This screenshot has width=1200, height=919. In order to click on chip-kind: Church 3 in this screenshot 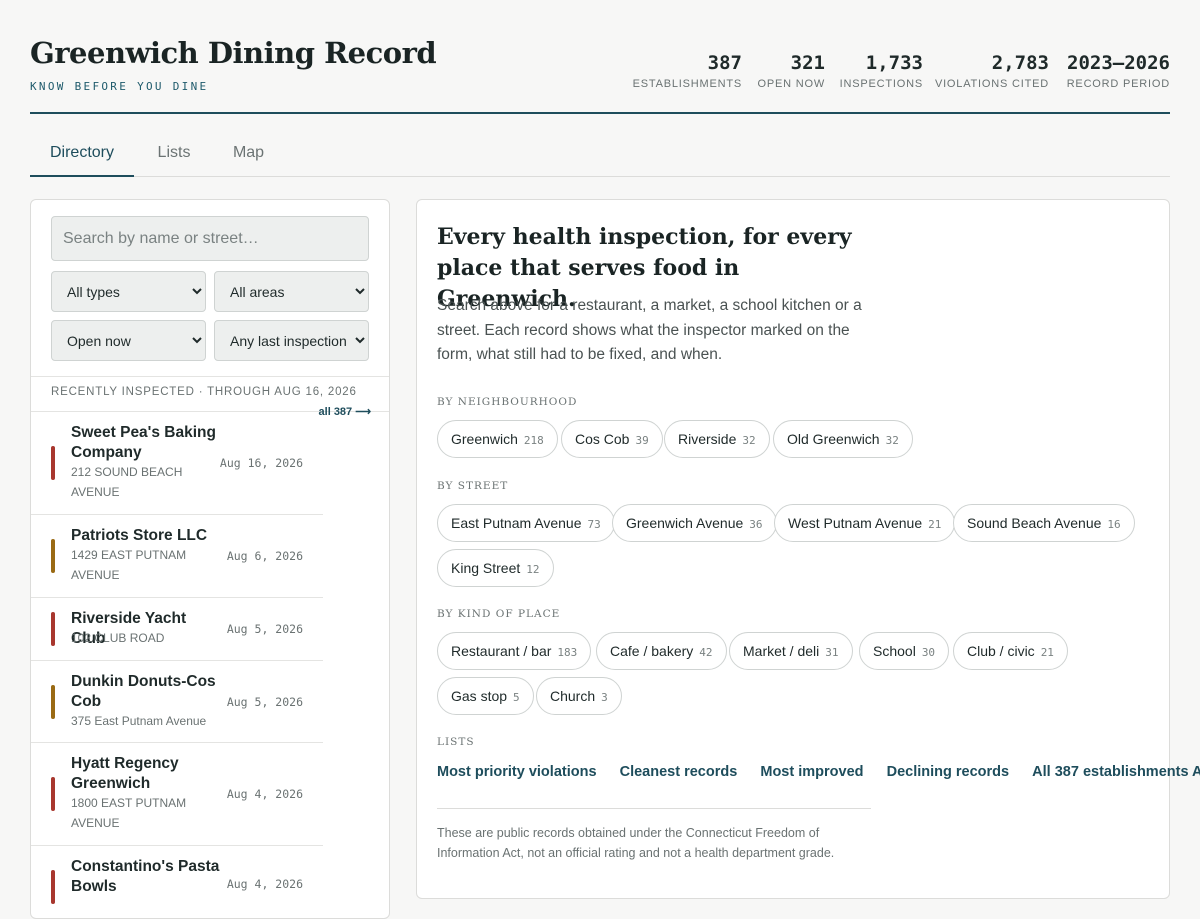, I will do `click(579, 696)`.